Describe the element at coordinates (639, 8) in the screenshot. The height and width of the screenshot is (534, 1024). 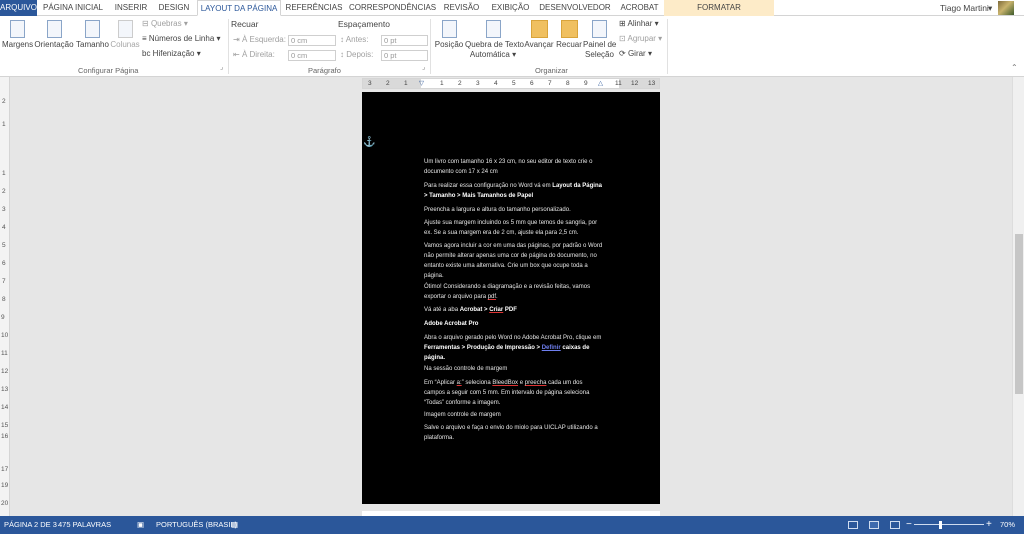
I see `tab-acrobat: ACROBAT` at that location.